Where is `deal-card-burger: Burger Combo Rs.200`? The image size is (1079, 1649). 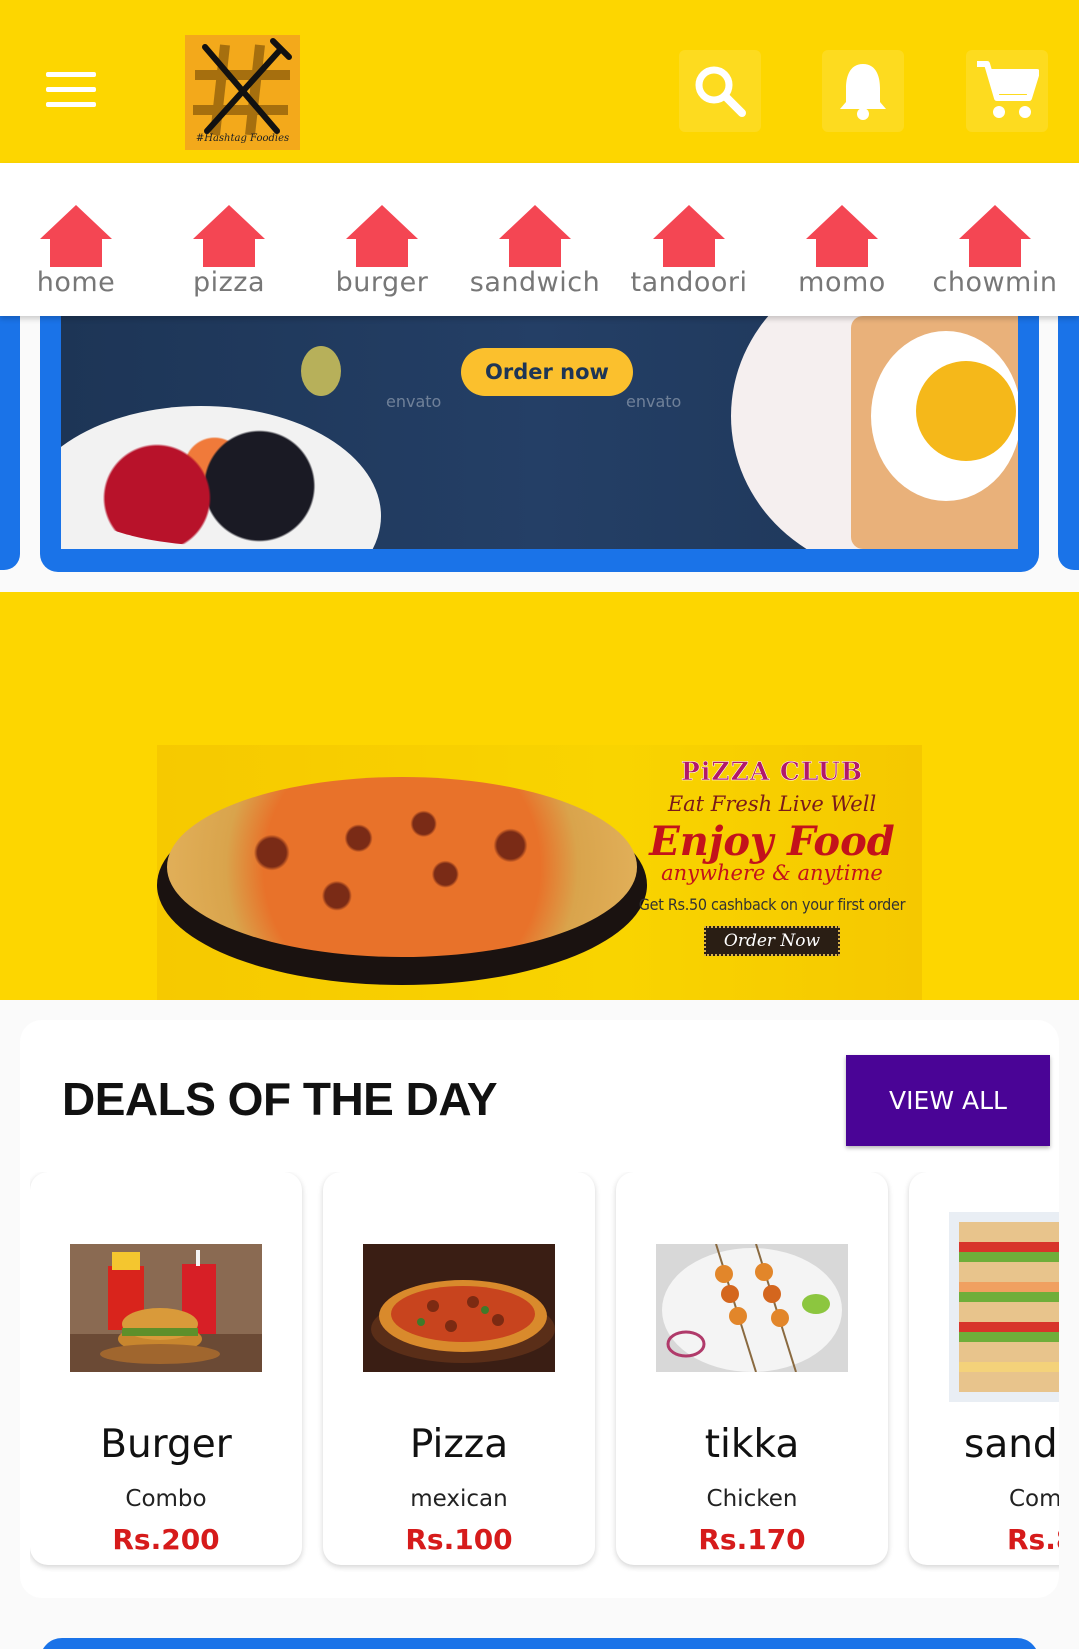 deal-card-burger: Burger Combo Rs.200 is located at coordinates (166, 1368).